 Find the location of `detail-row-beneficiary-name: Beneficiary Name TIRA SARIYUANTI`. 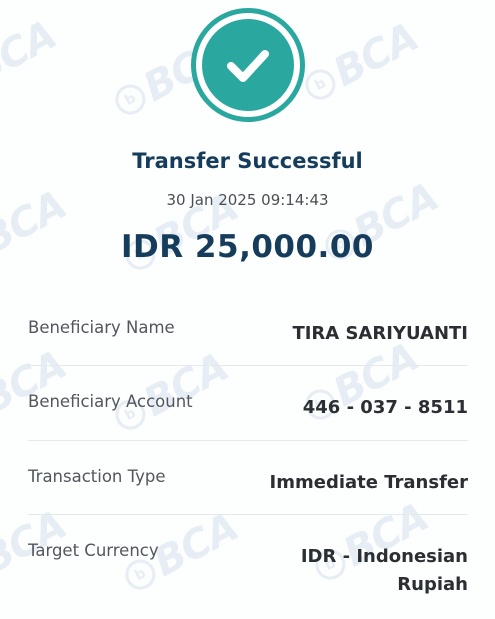

detail-row-beneficiary-name: Beneficiary Name TIRA SARIYUANTI is located at coordinates (248, 329).